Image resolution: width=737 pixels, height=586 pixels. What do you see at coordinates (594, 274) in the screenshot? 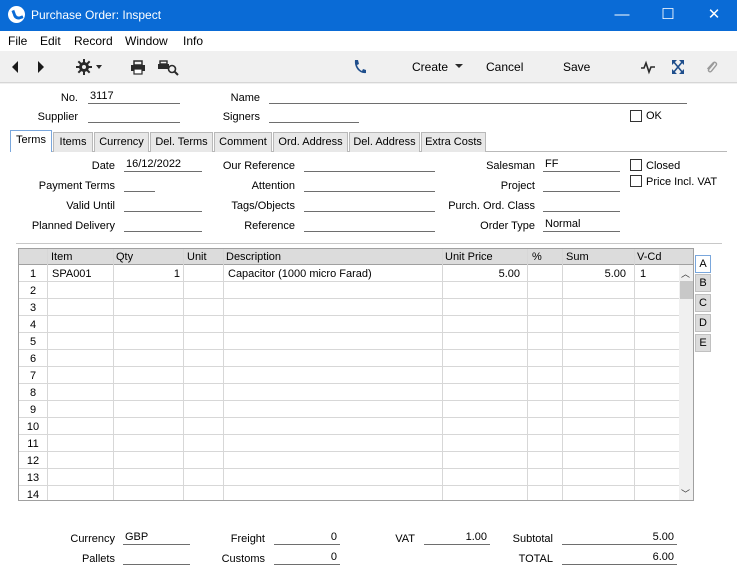
I see `sum-cell: 5.00` at bounding box center [594, 274].